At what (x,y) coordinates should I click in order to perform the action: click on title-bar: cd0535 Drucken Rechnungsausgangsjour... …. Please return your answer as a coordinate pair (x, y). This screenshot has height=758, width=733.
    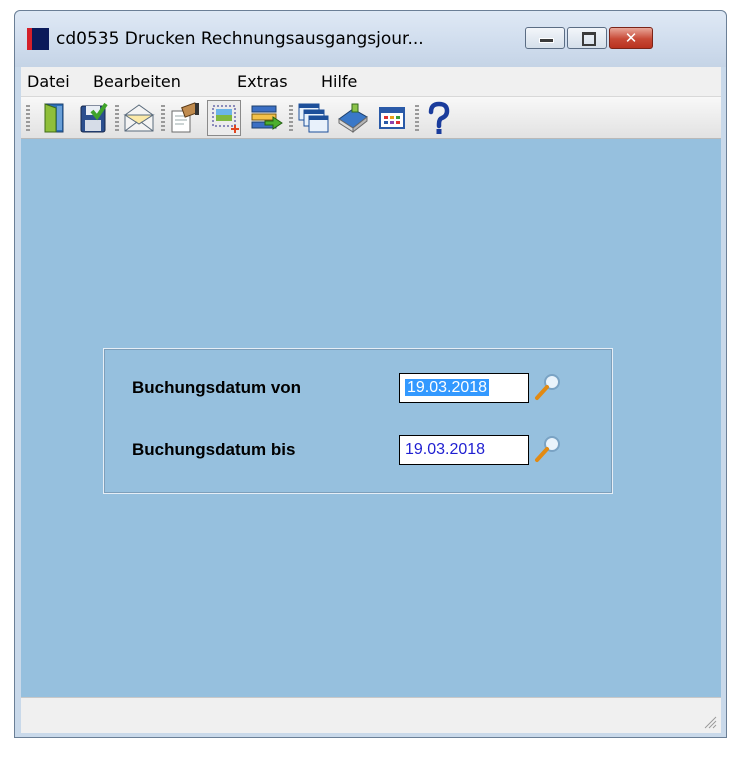
    Looking at the image, I should click on (370, 39).